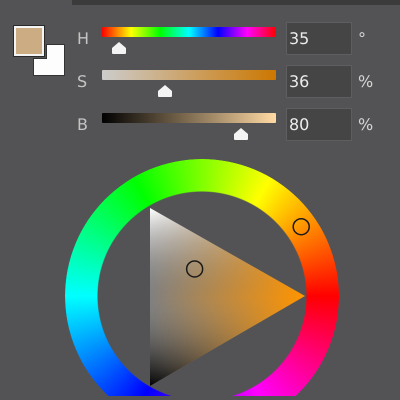 This screenshot has width=400, height=400. I want to click on foreground-color-swatch, so click(29, 41).